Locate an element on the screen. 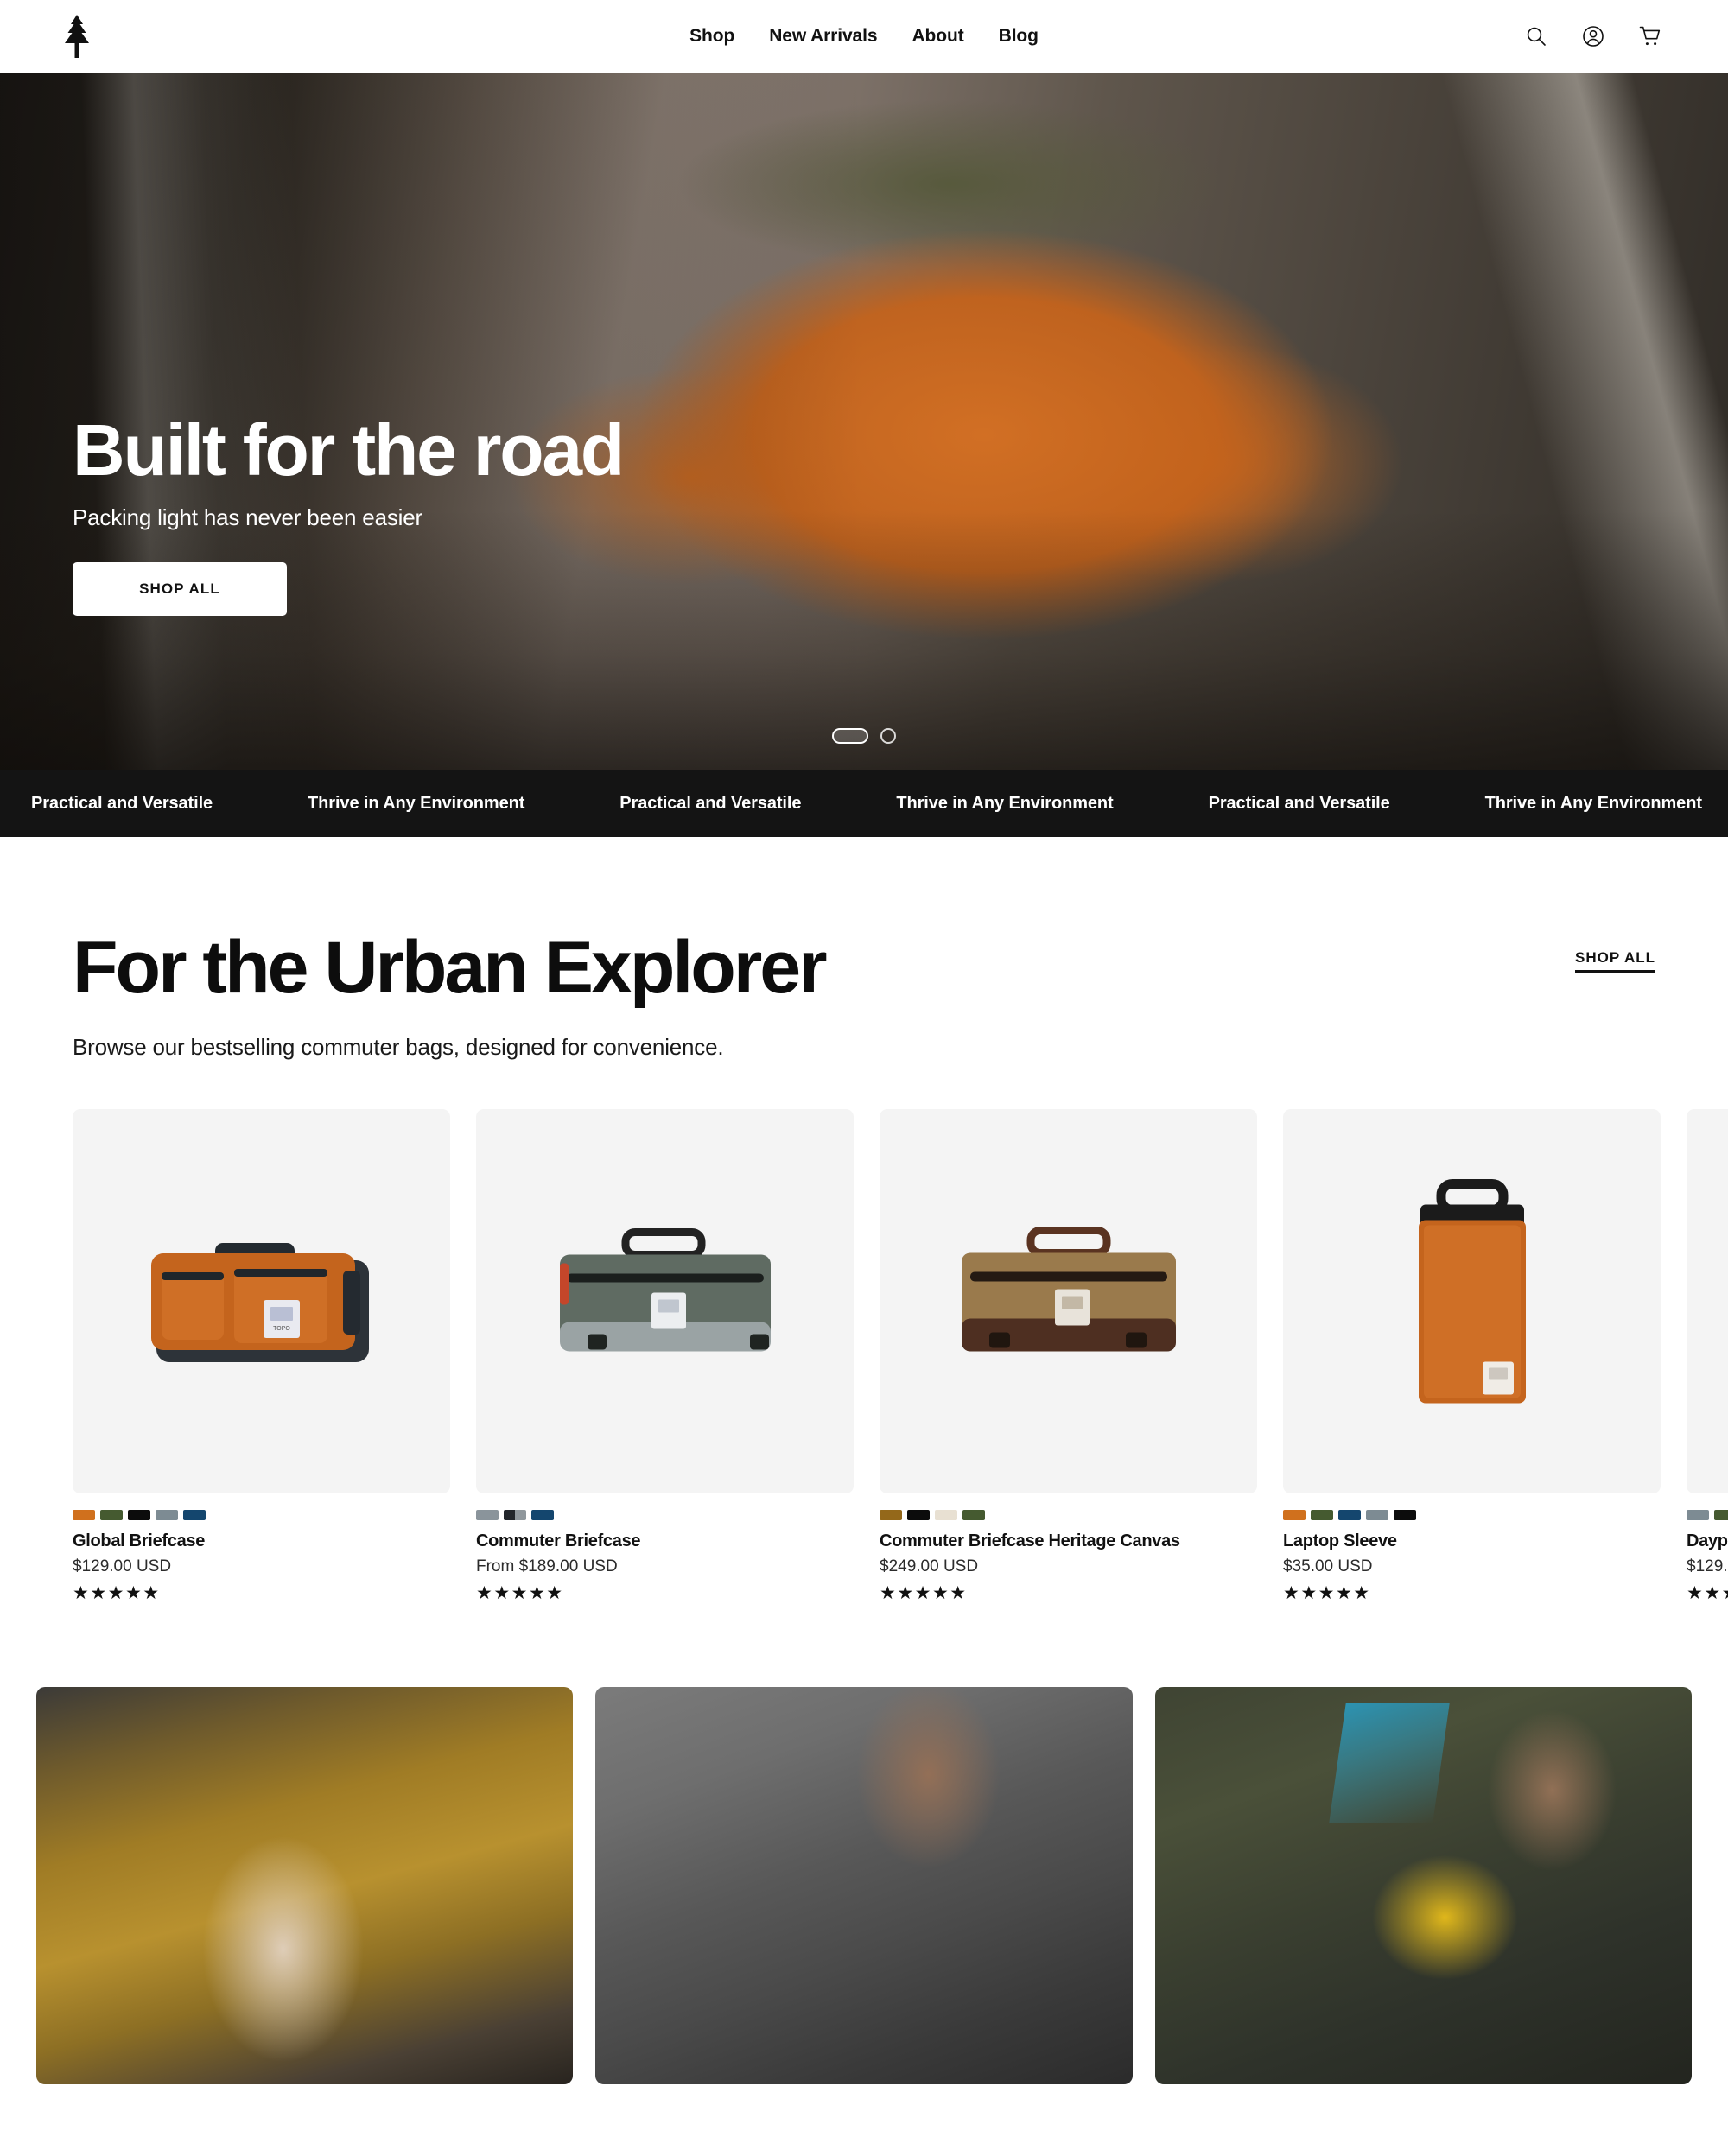 The image size is (1728, 2156). product-card: Daypack $129.00 USD ★★★★★ is located at coordinates (1707, 1355).